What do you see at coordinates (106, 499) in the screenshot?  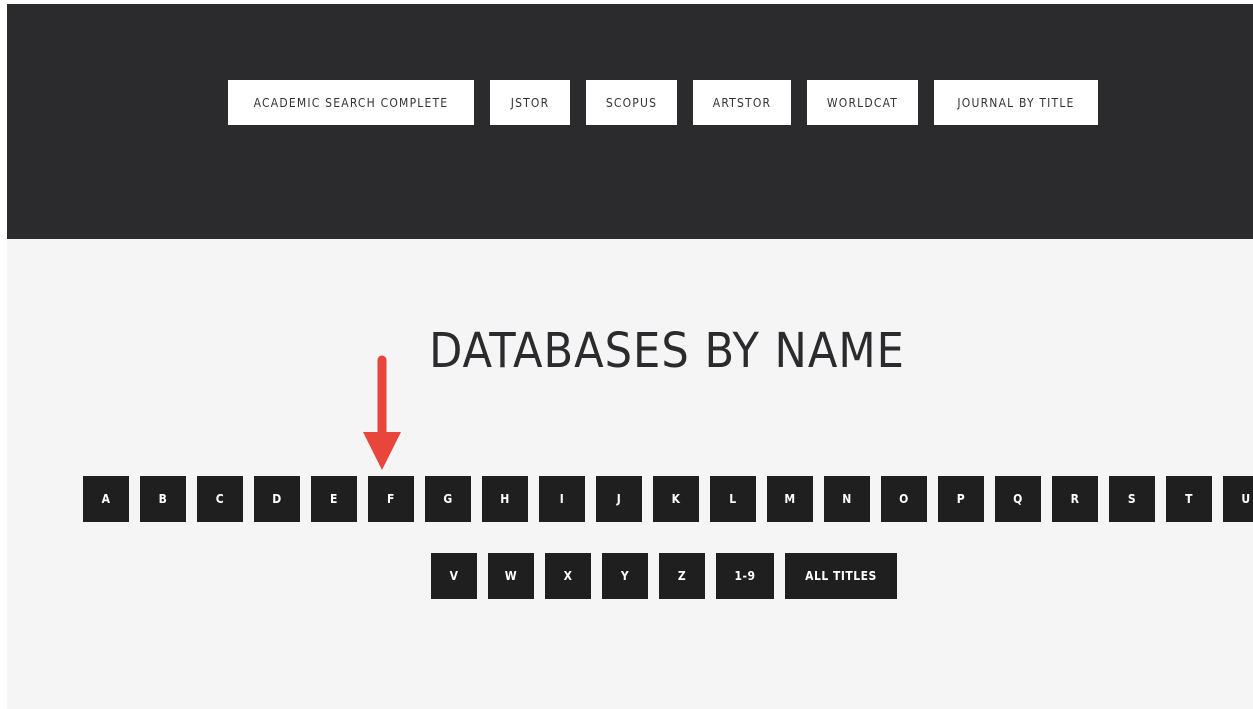 I see `letter-button-a: A` at bounding box center [106, 499].